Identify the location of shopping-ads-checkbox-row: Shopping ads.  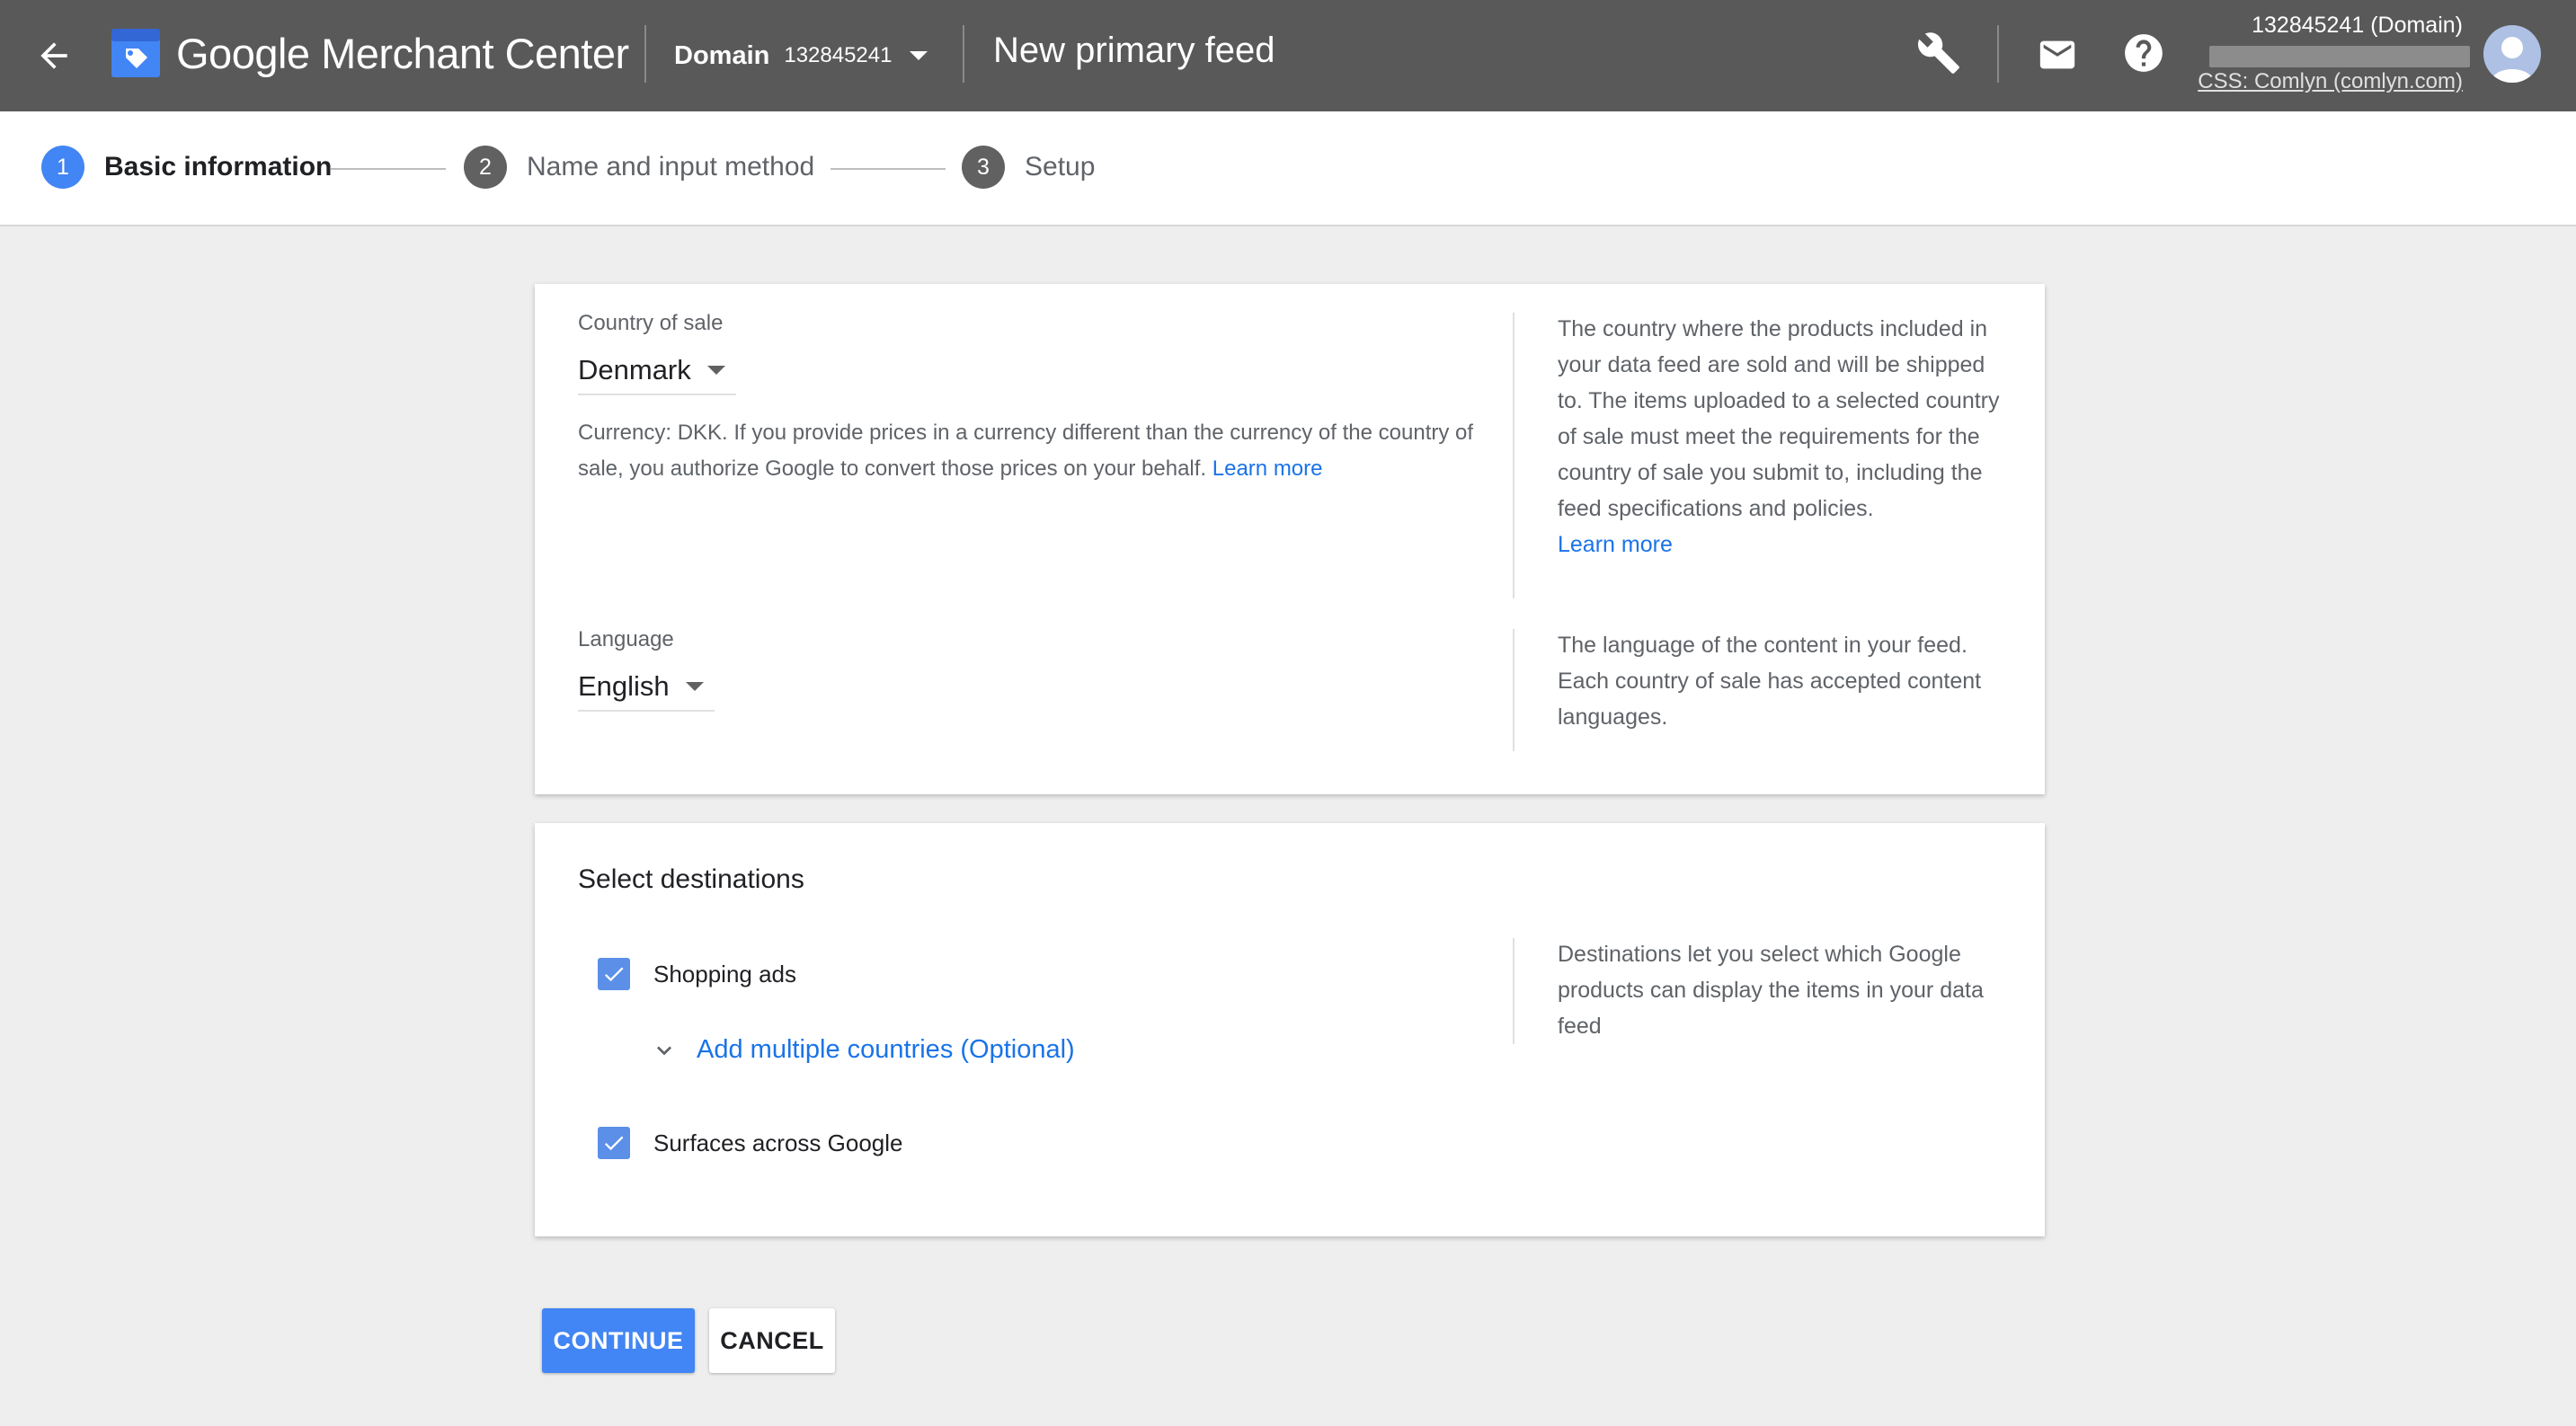
(697, 974).